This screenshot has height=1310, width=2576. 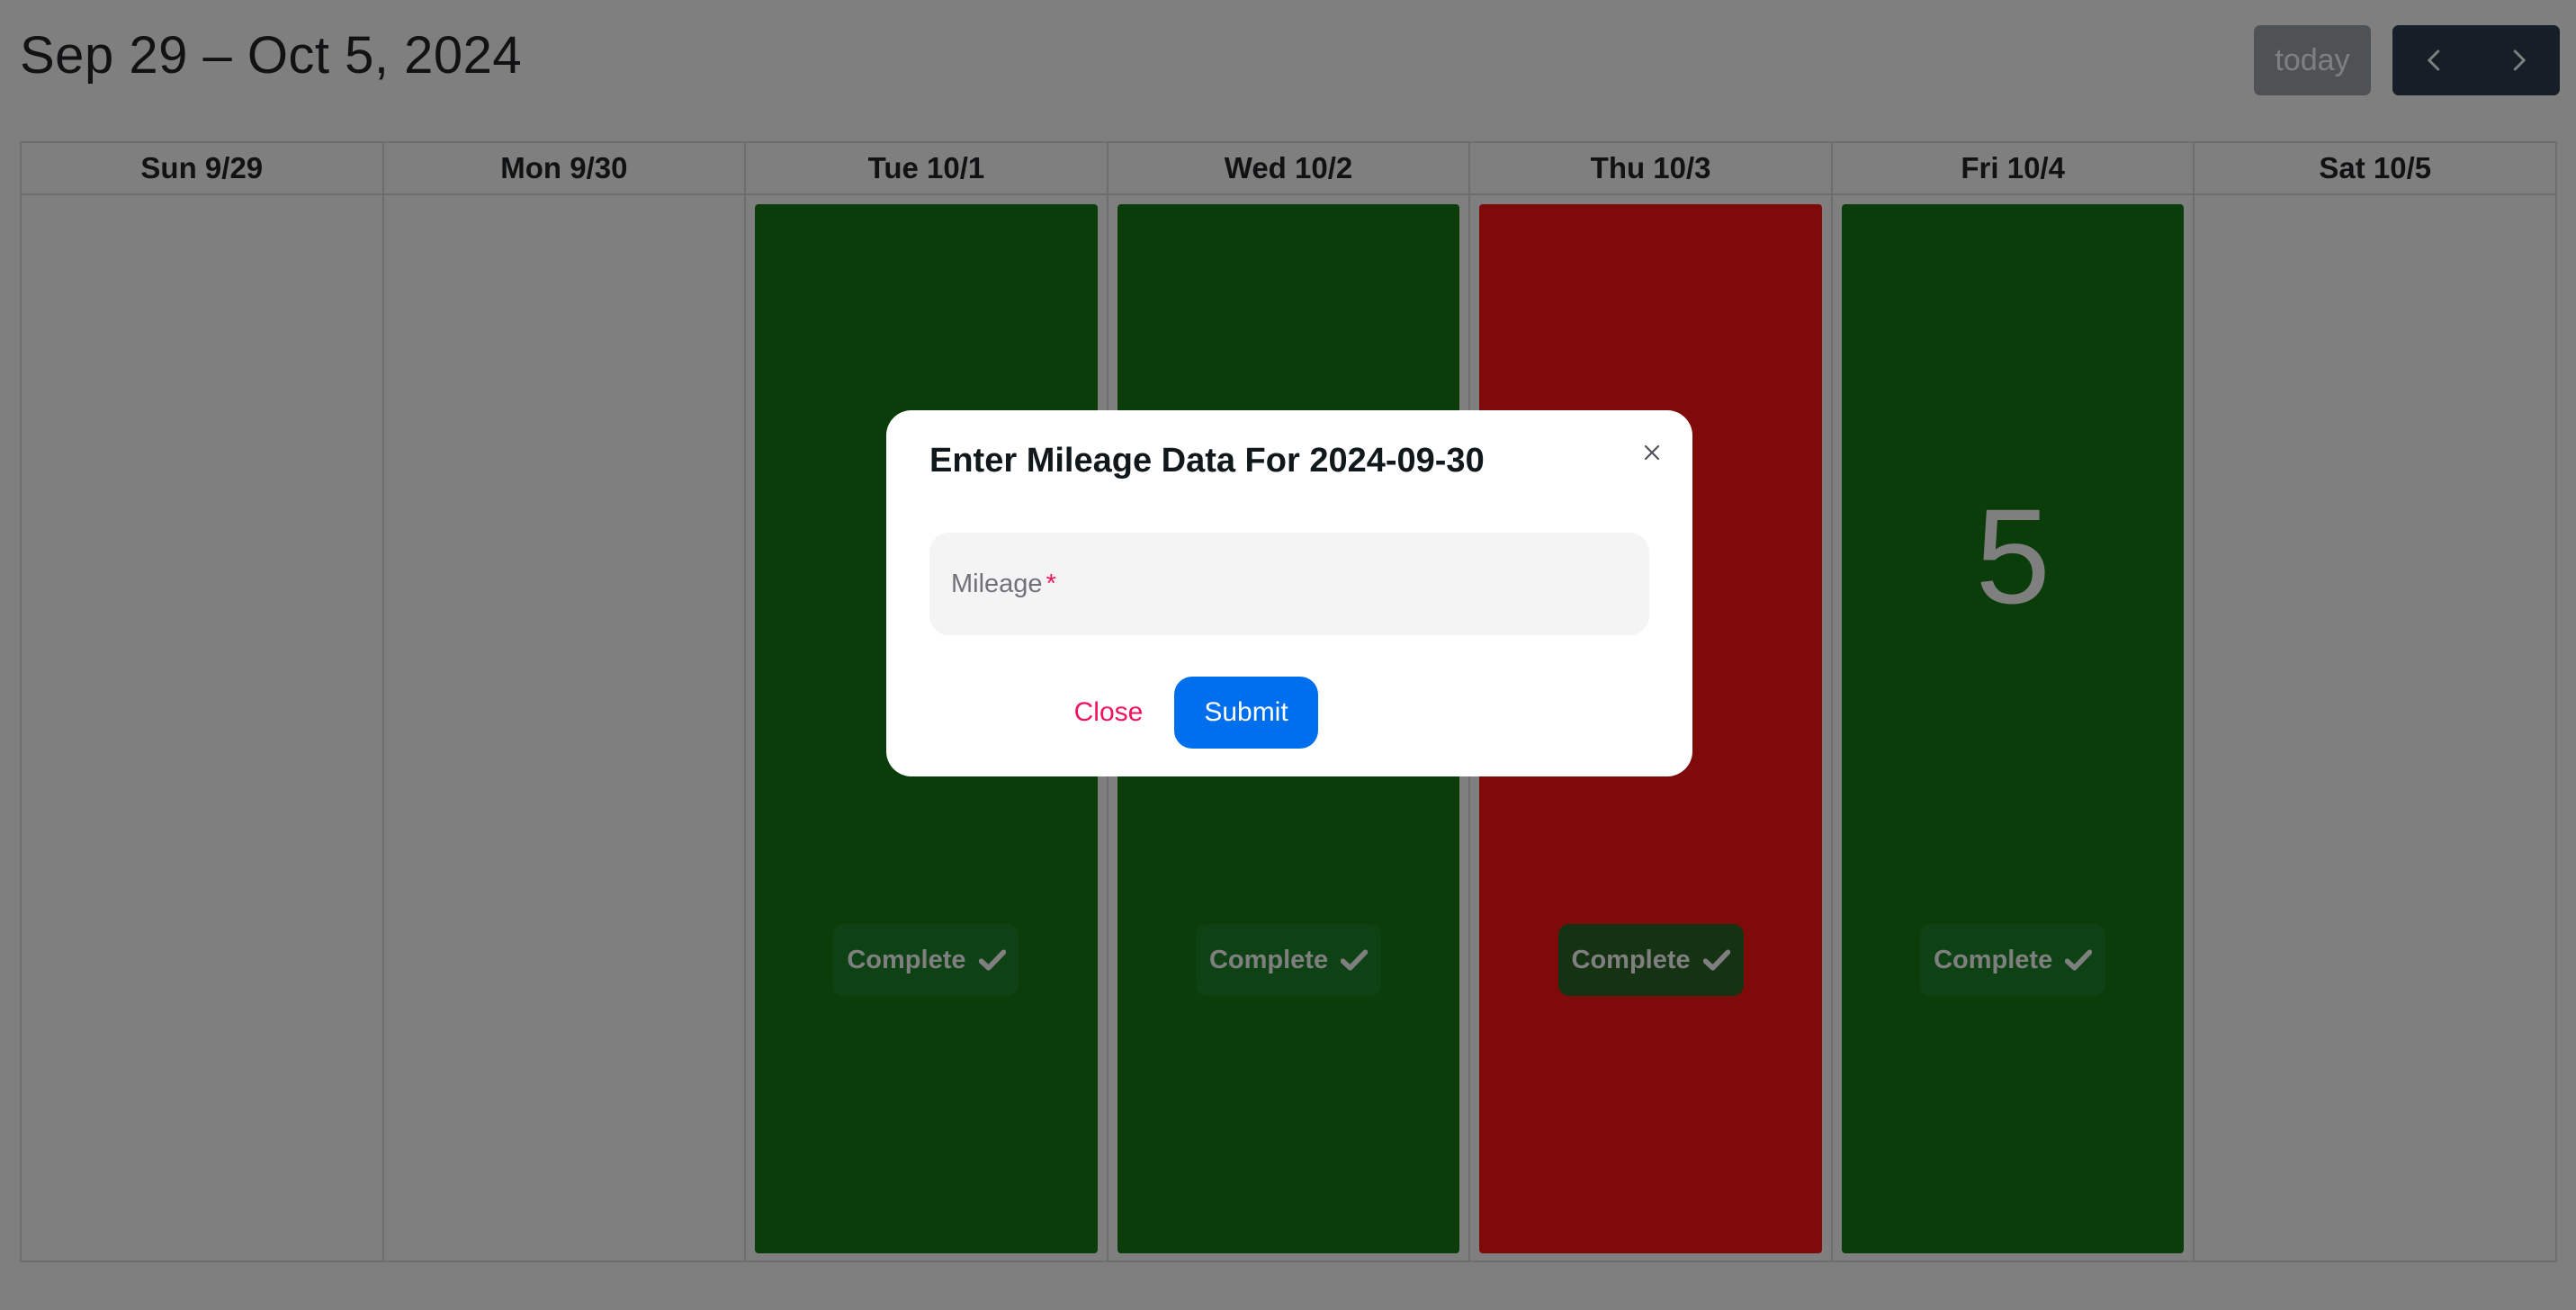 I want to click on modal-close-x-button, so click(x=1652, y=452).